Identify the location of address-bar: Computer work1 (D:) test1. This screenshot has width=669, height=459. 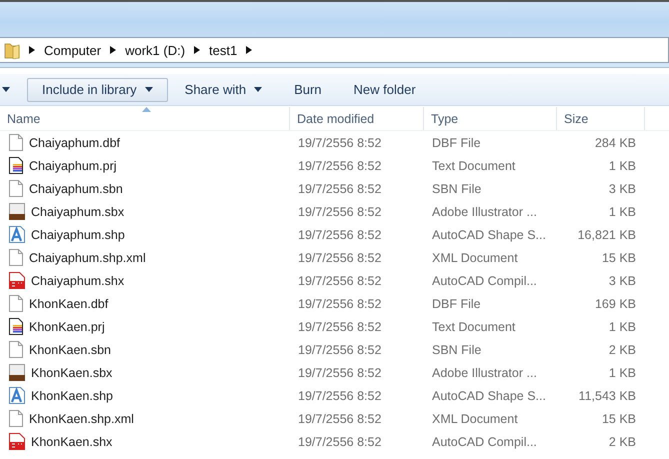
(334, 50).